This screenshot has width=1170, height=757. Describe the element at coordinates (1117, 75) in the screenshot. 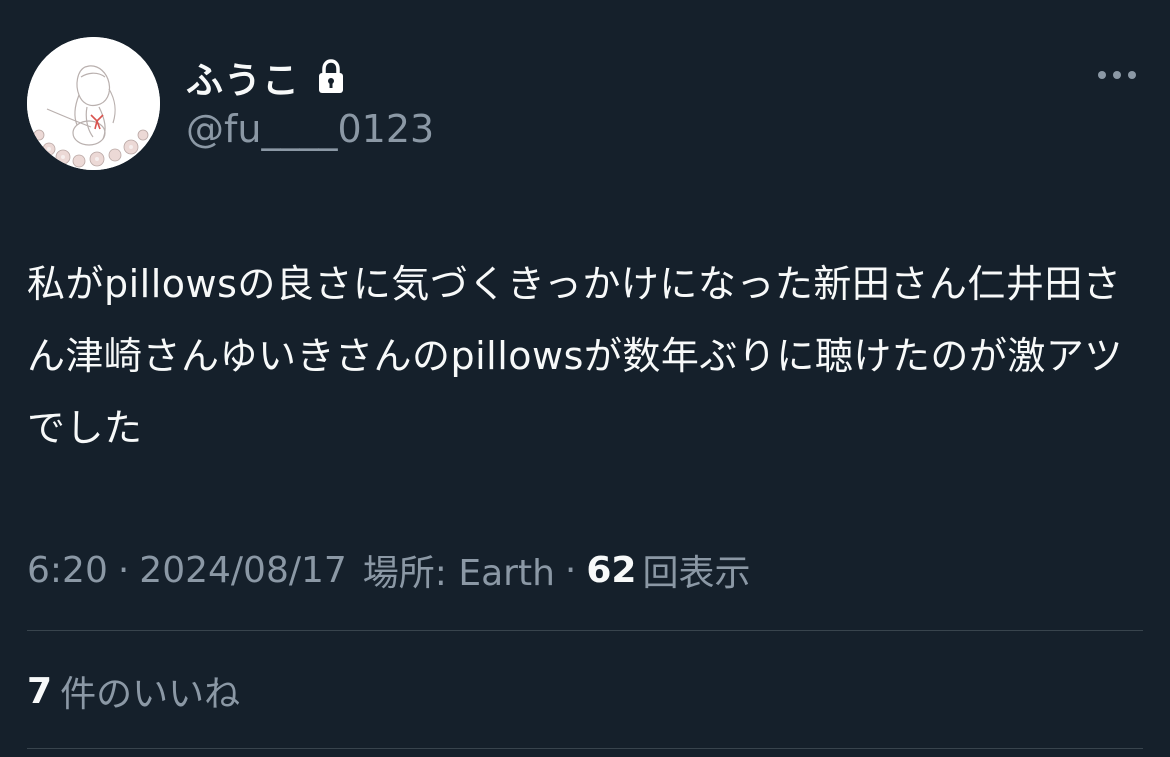

I see `more-horizontal-icon` at that location.